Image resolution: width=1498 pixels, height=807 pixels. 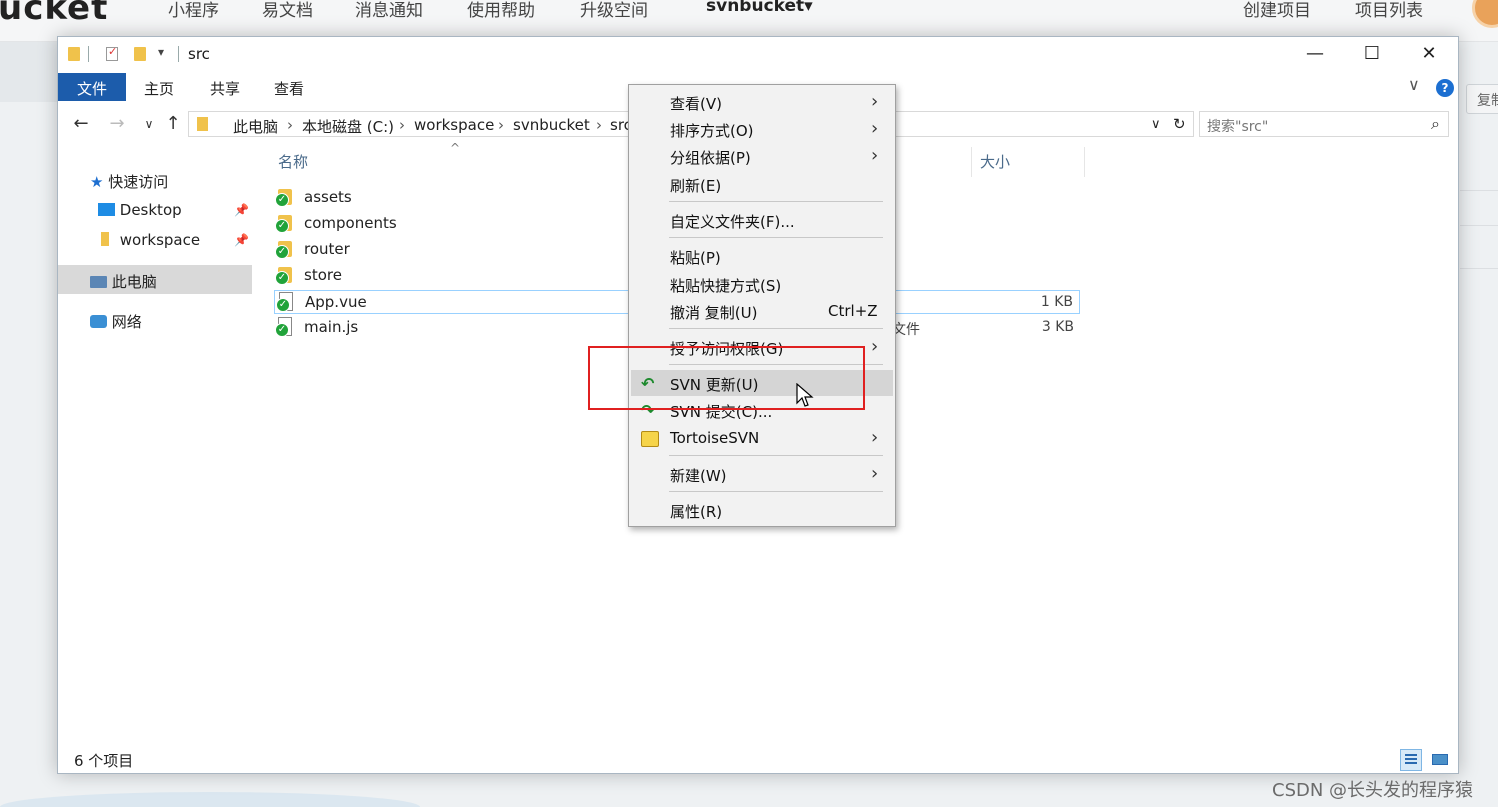 What do you see at coordinates (1324, 124) in the screenshot?
I see `search-input: 搜索"src" ⌕` at bounding box center [1324, 124].